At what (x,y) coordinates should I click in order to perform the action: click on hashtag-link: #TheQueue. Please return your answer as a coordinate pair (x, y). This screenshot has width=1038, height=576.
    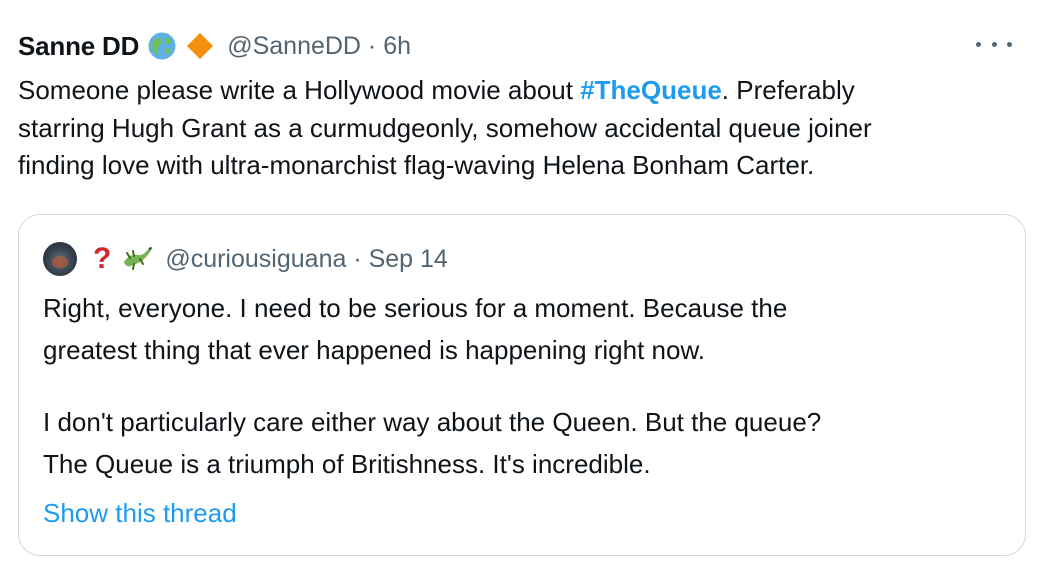
    Looking at the image, I should click on (651, 90).